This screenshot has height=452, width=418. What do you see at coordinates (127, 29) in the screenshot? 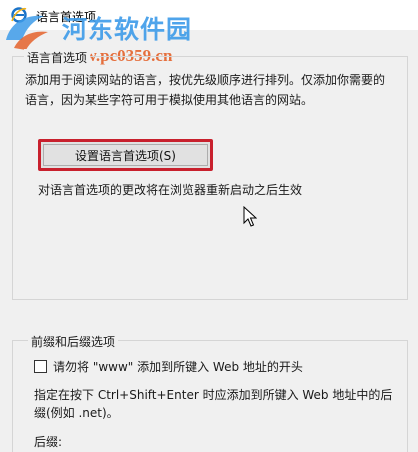
I see `watermark-name: 河东软件园` at bounding box center [127, 29].